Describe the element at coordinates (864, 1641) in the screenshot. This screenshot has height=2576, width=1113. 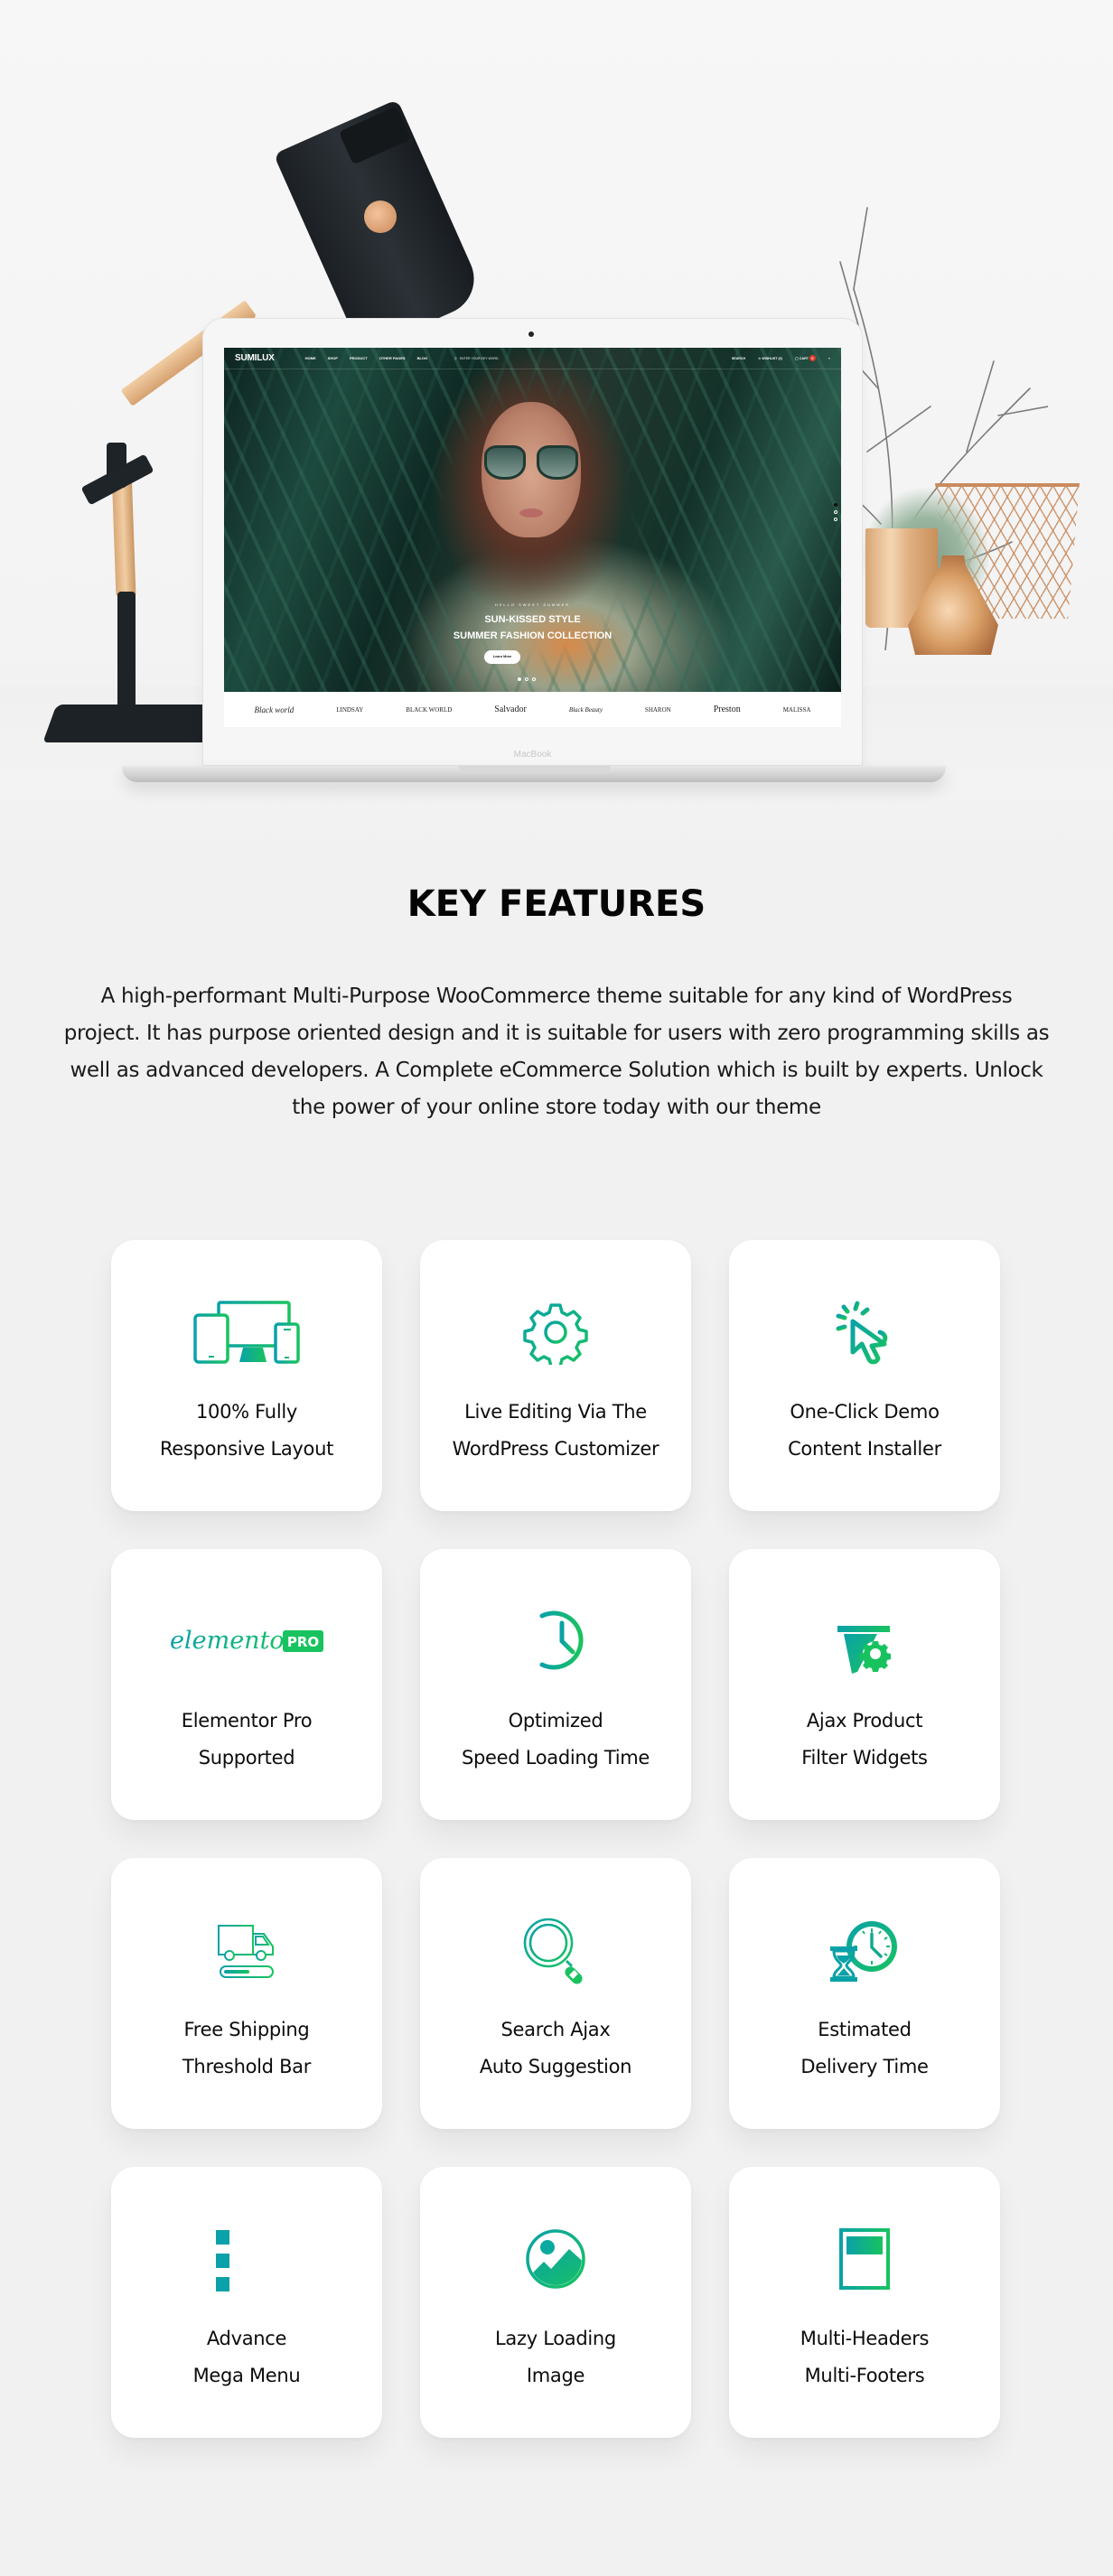
I see `filter-gear-icon` at that location.